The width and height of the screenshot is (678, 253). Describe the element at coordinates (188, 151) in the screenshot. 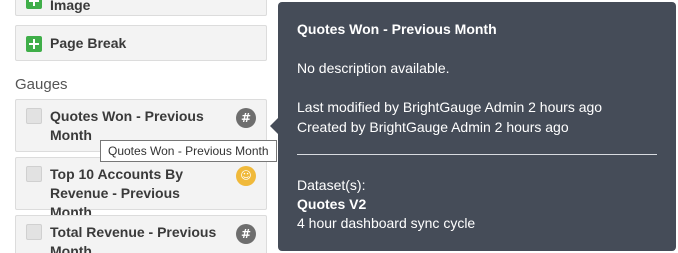

I see `gauge-tooltip: Quotes Won - Previous Month` at that location.